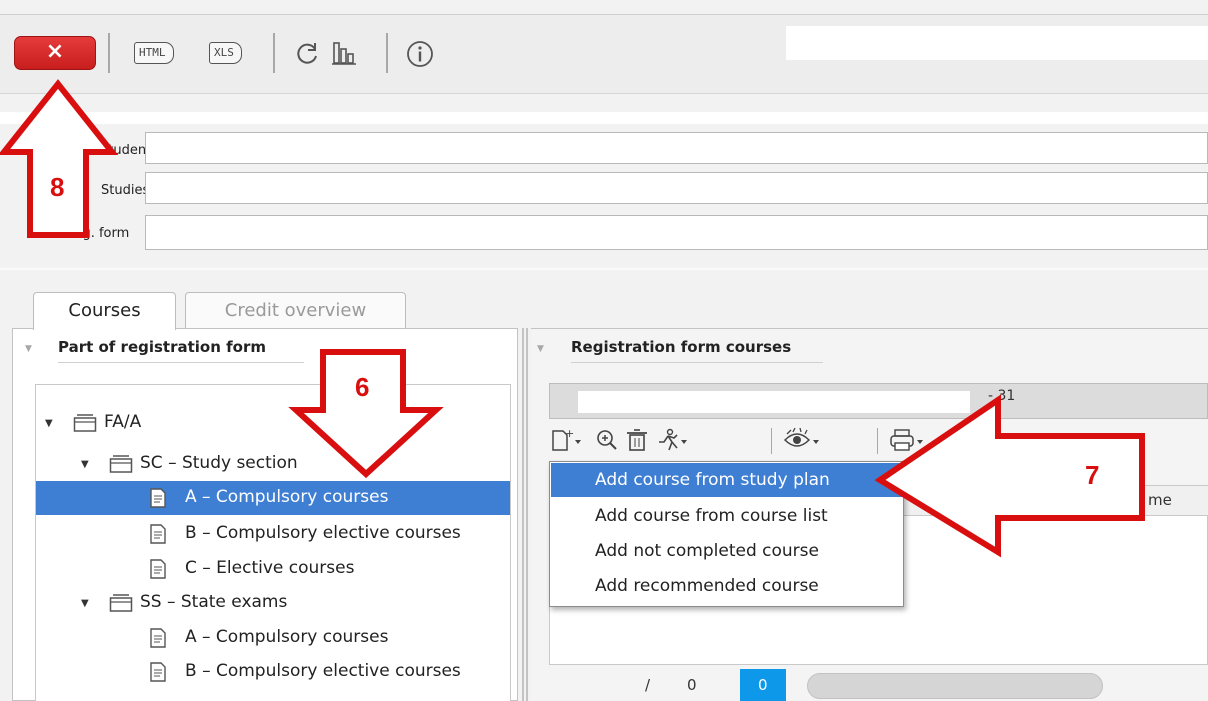 This screenshot has width=1208, height=701. What do you see at coordinates (219, 463) in the screenshot?
I see `tree-item-label: SC – Study section` at bounding box center [219, 463].